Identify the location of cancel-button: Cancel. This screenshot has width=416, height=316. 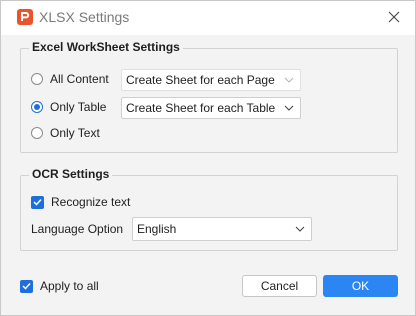
(279, 286).